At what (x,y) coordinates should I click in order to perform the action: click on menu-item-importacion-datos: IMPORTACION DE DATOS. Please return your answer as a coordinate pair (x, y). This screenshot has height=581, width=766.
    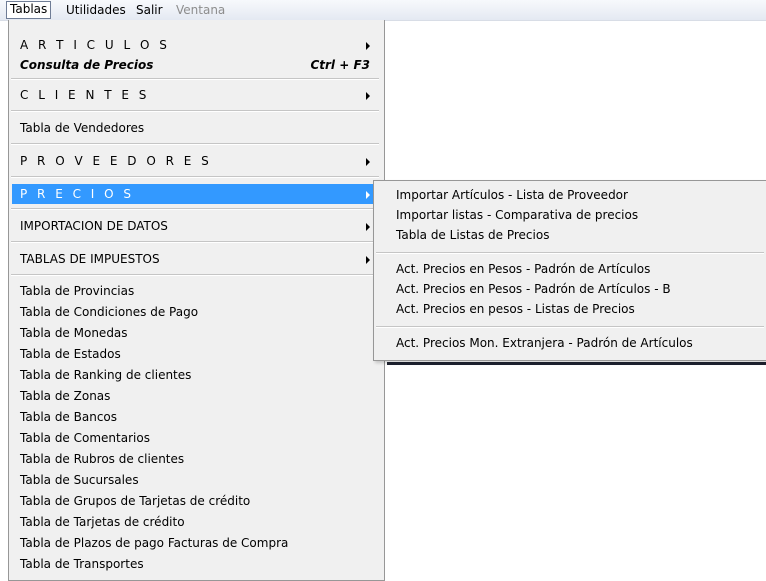
    Looking at the image, I should click on (196, 226).